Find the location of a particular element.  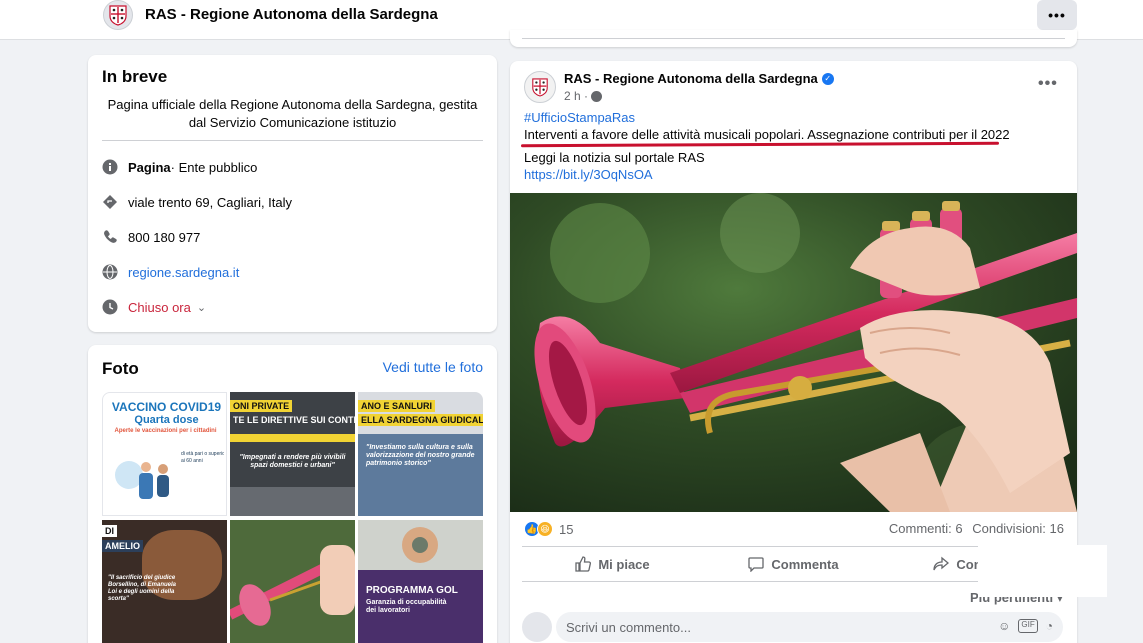

gif-icon: GIF is located at coordinates (1028, 626).